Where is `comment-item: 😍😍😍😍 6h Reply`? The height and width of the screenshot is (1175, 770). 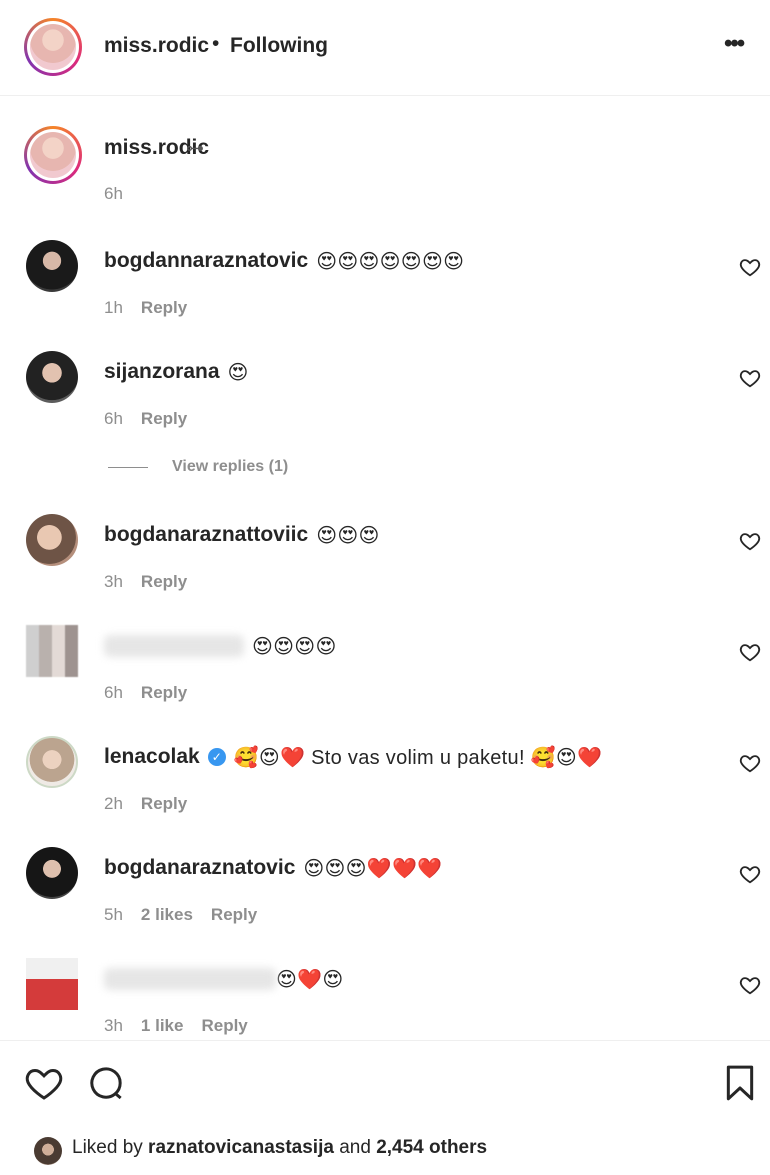 comment-item: 😍😍😍😍 6h Reply is located at coordinates (385, 675).